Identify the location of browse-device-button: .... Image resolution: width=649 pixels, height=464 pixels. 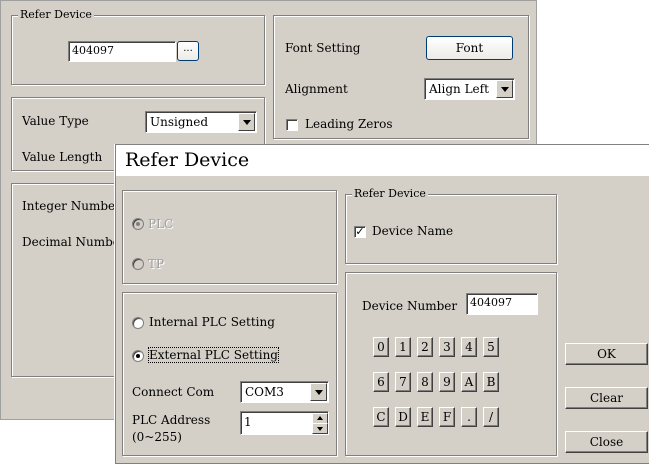
(188, 51).